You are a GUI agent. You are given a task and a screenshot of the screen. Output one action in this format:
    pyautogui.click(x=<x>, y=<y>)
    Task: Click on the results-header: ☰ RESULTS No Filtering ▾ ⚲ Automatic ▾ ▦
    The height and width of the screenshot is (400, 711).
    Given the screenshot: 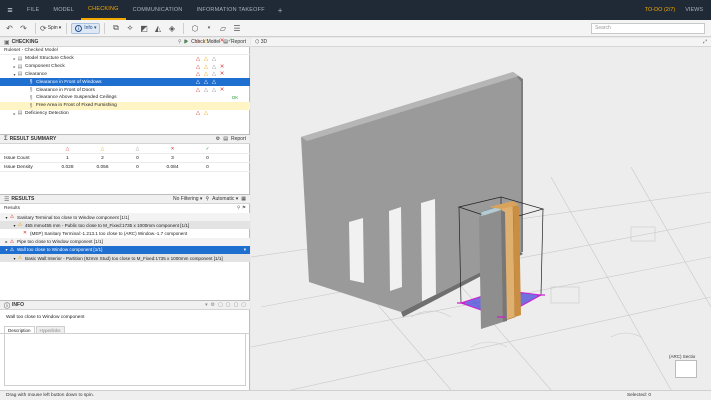 What is the action you would take?
    pyautogui.click(x=125, y=199)
    